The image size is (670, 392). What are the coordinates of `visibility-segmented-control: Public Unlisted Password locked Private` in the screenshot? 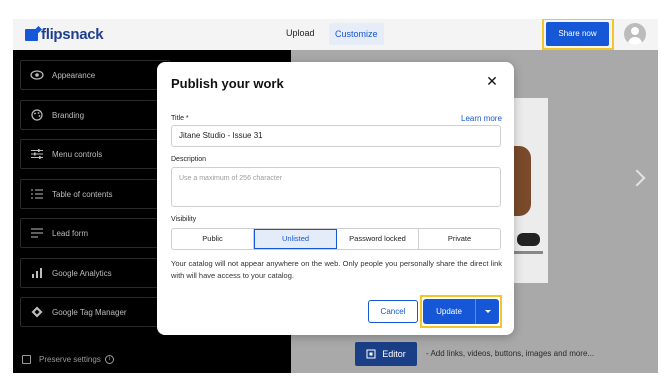 It's located at (336, 239).